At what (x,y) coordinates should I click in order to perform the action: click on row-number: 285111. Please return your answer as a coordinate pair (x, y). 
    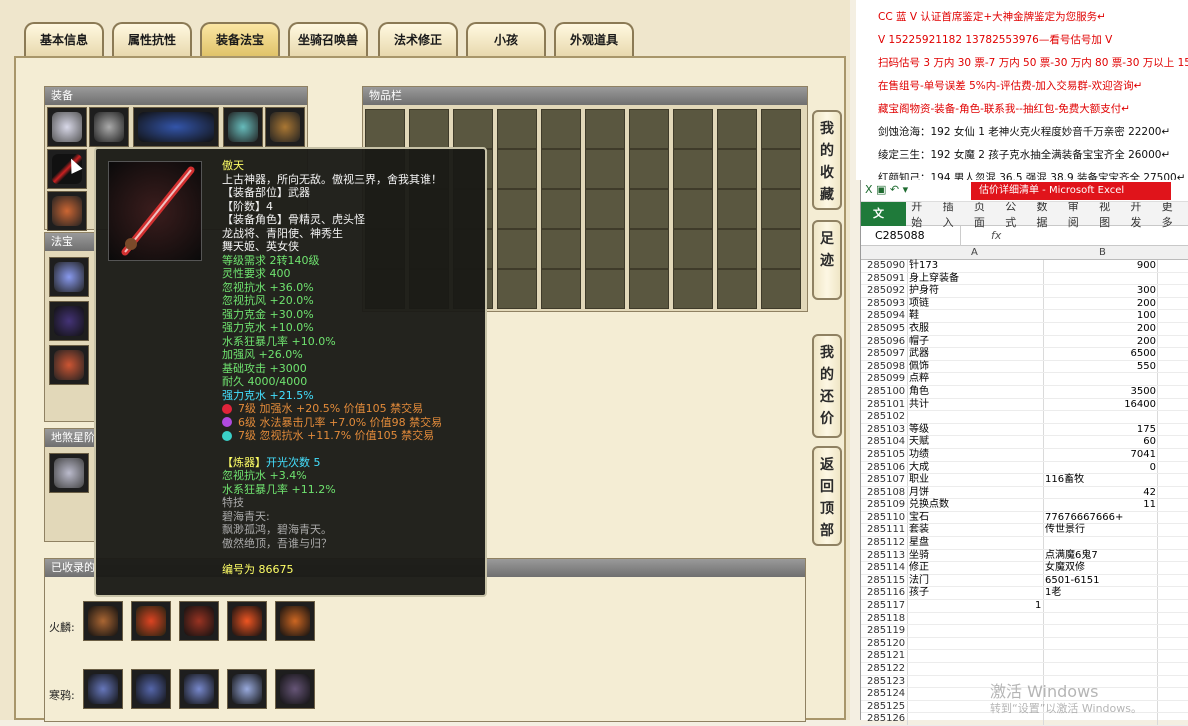
    Looking at the image, I should click on (887, 530).